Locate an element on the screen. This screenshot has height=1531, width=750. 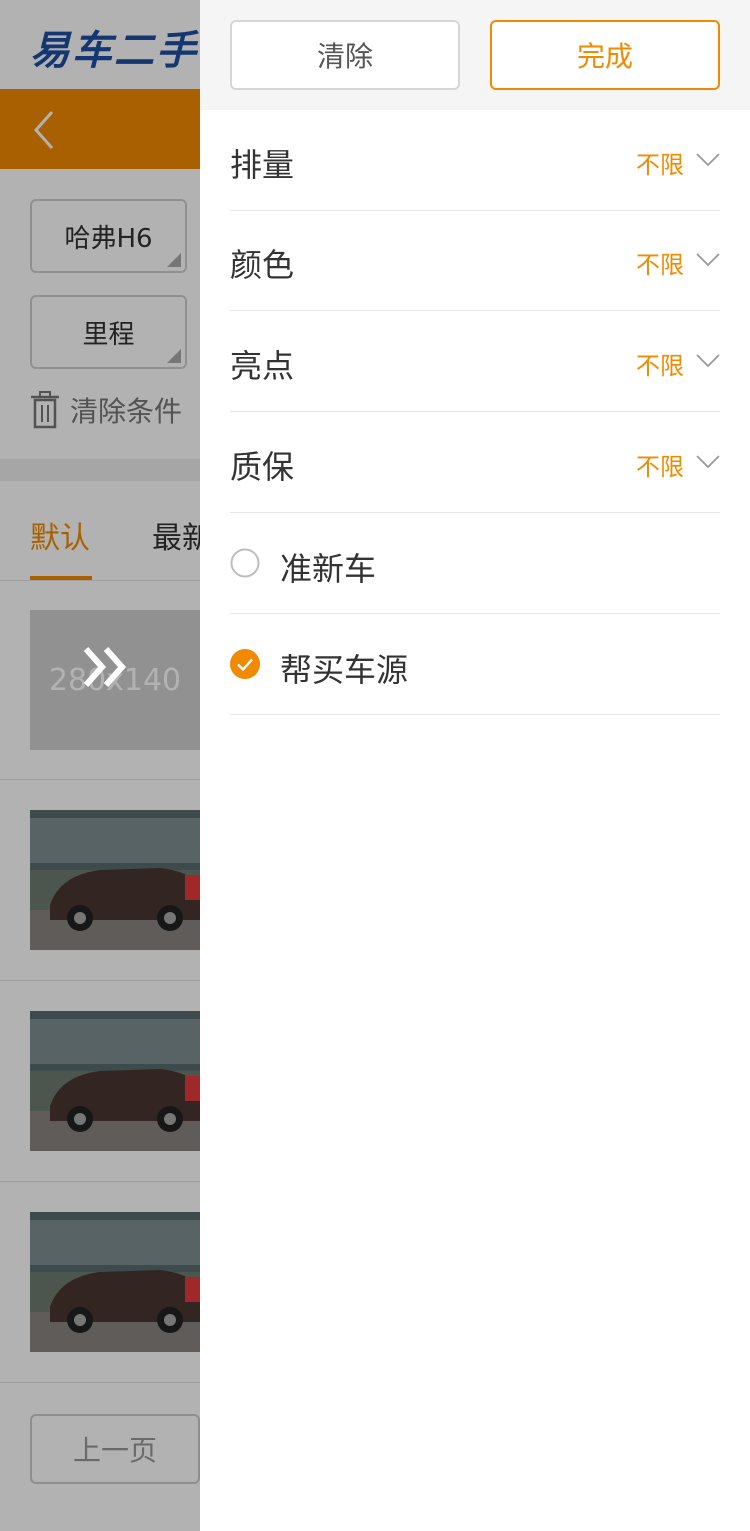
filter-row-warranty: 质保 不限 is located at coordinates (475, 462).